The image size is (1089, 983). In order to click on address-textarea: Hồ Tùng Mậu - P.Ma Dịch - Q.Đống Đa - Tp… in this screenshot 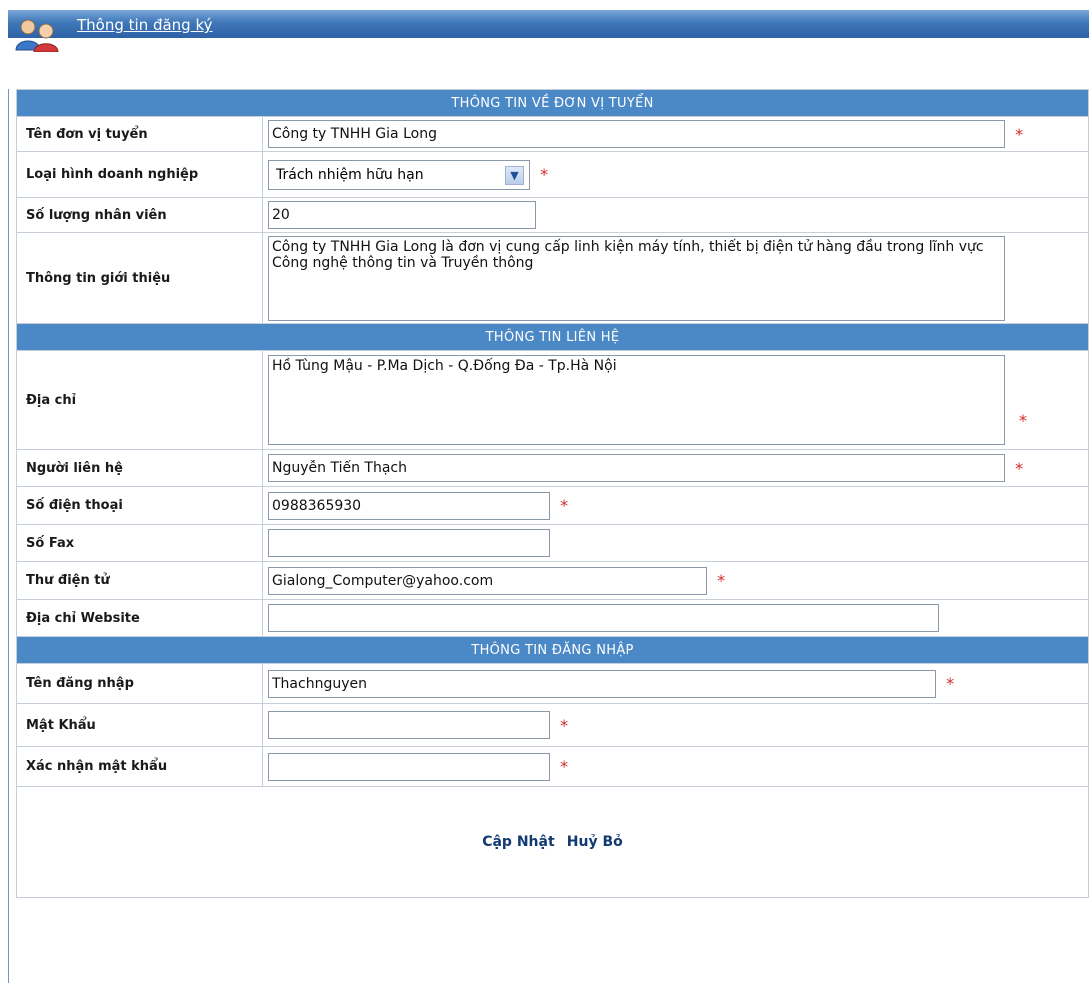, I will do `click(636, 400)`.